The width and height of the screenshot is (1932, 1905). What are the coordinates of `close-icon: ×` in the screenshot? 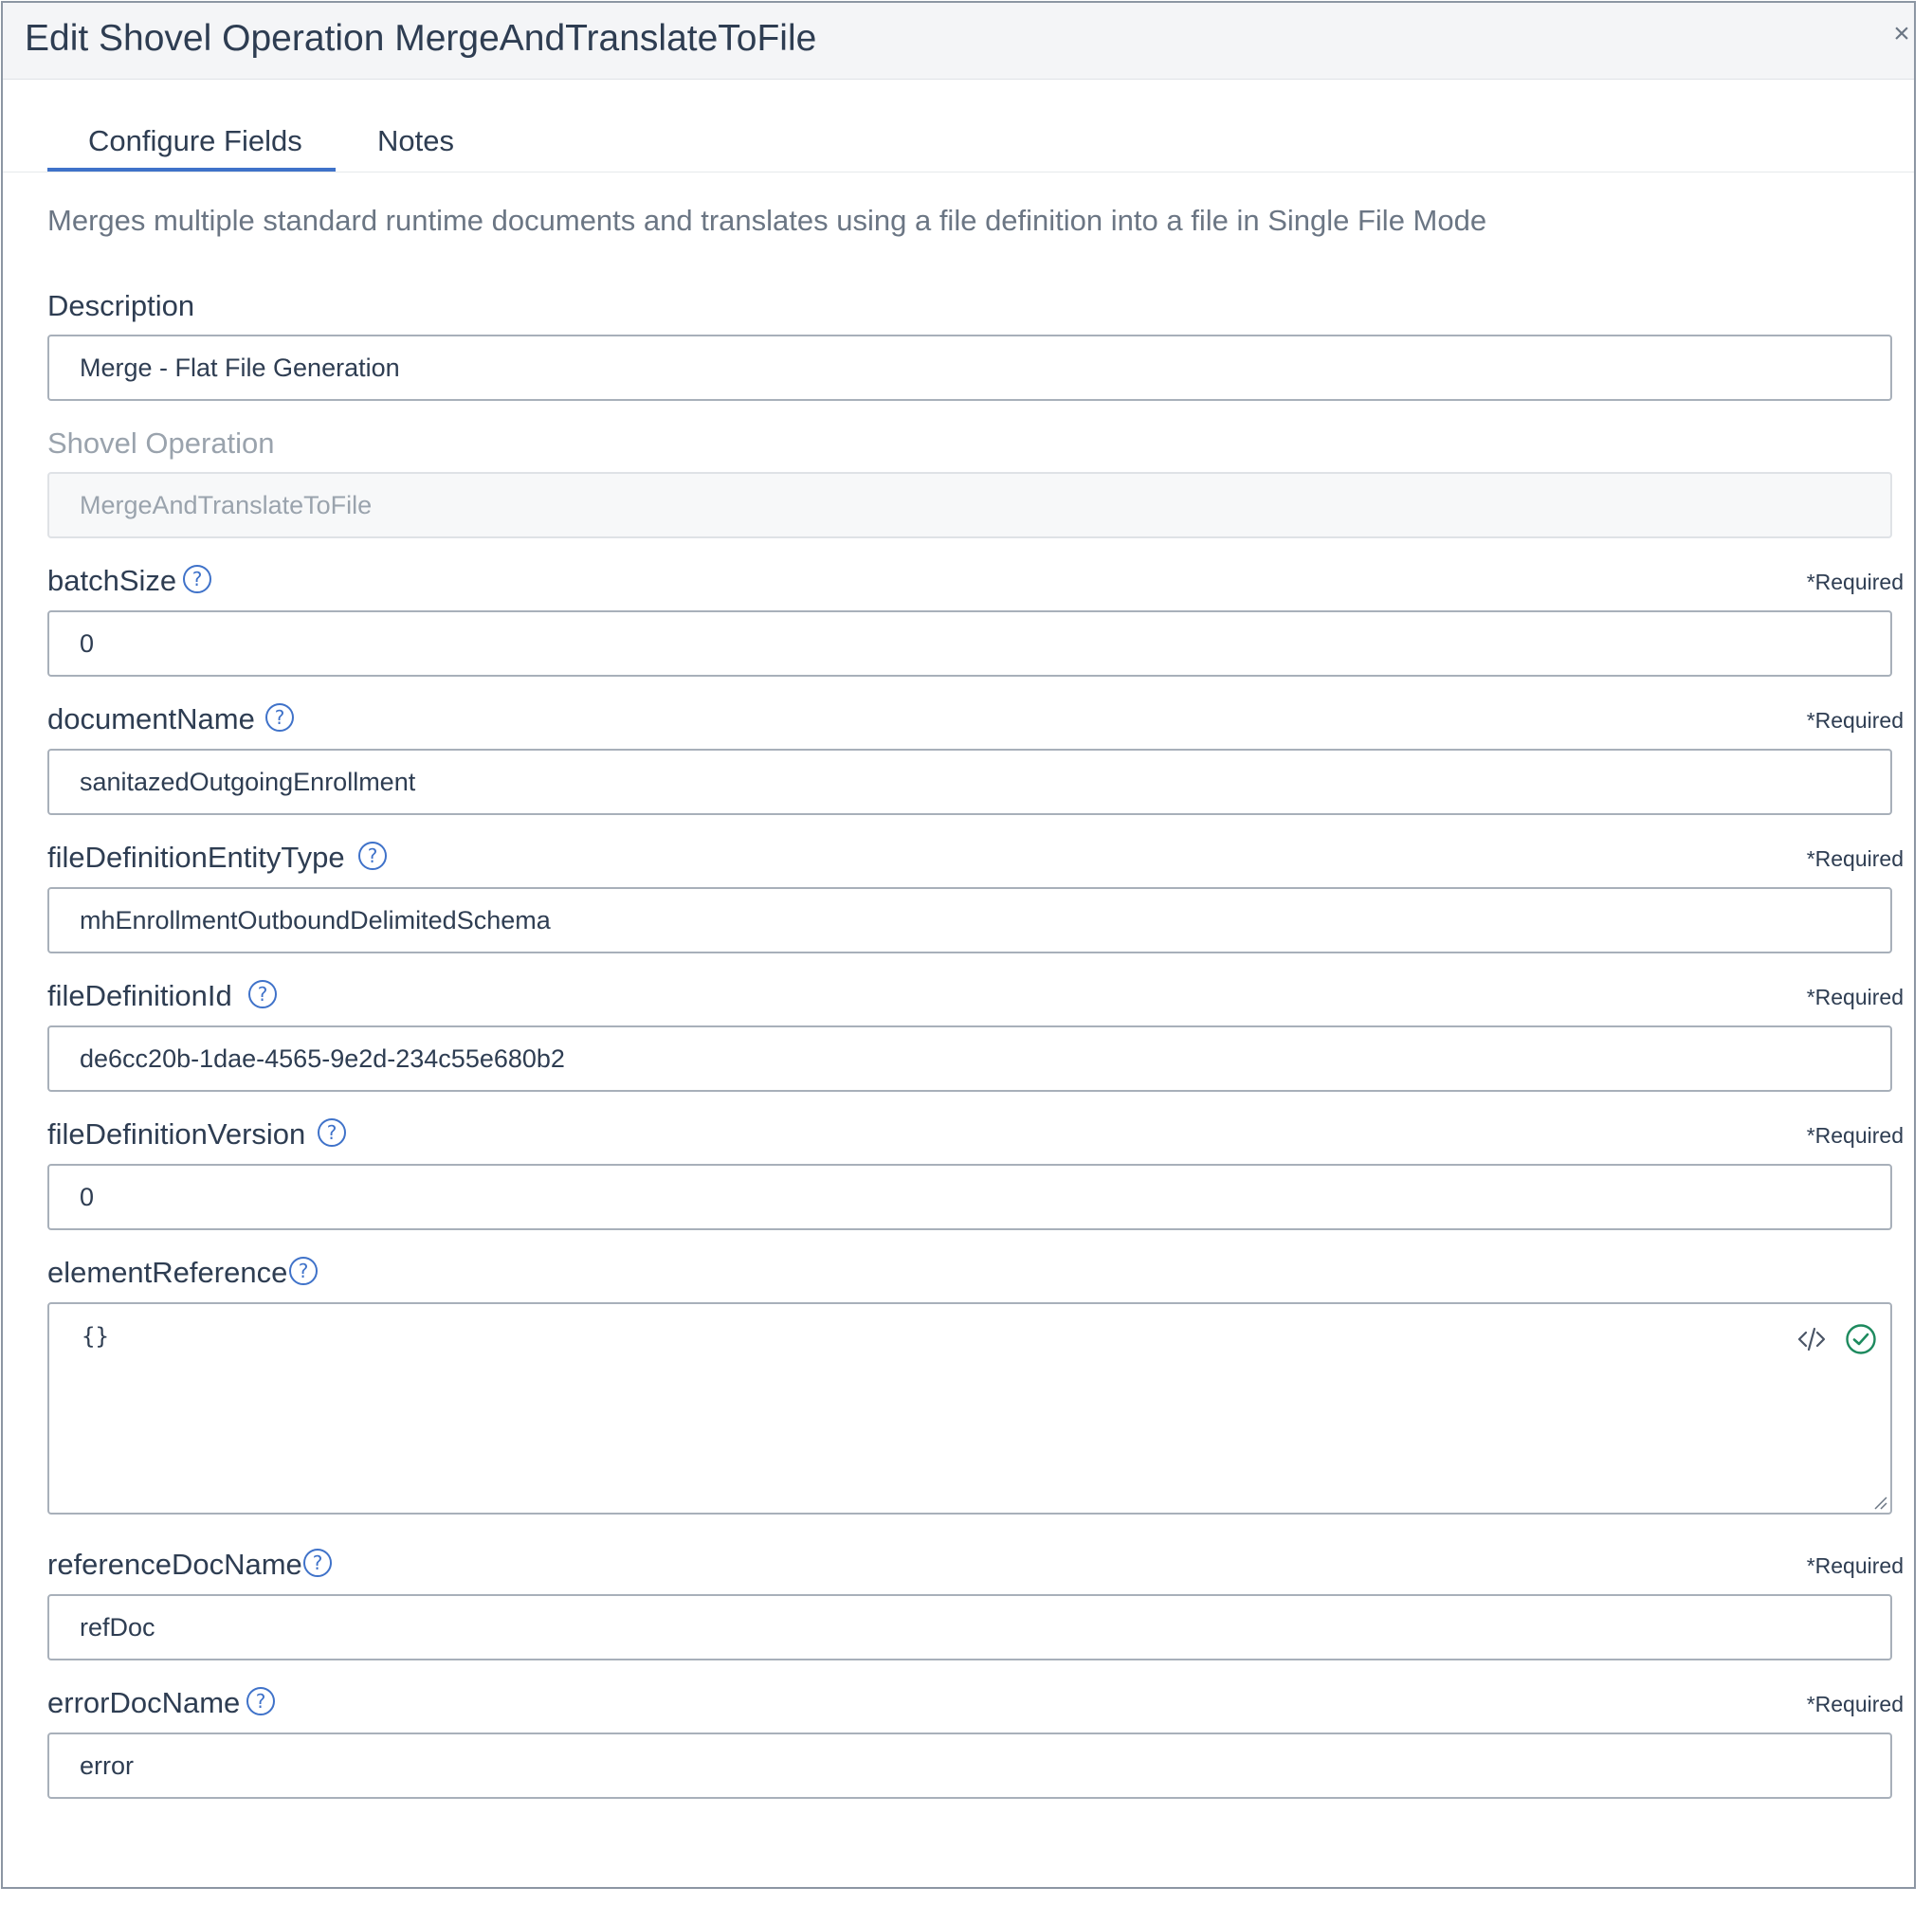 It's located at (1902, 34).